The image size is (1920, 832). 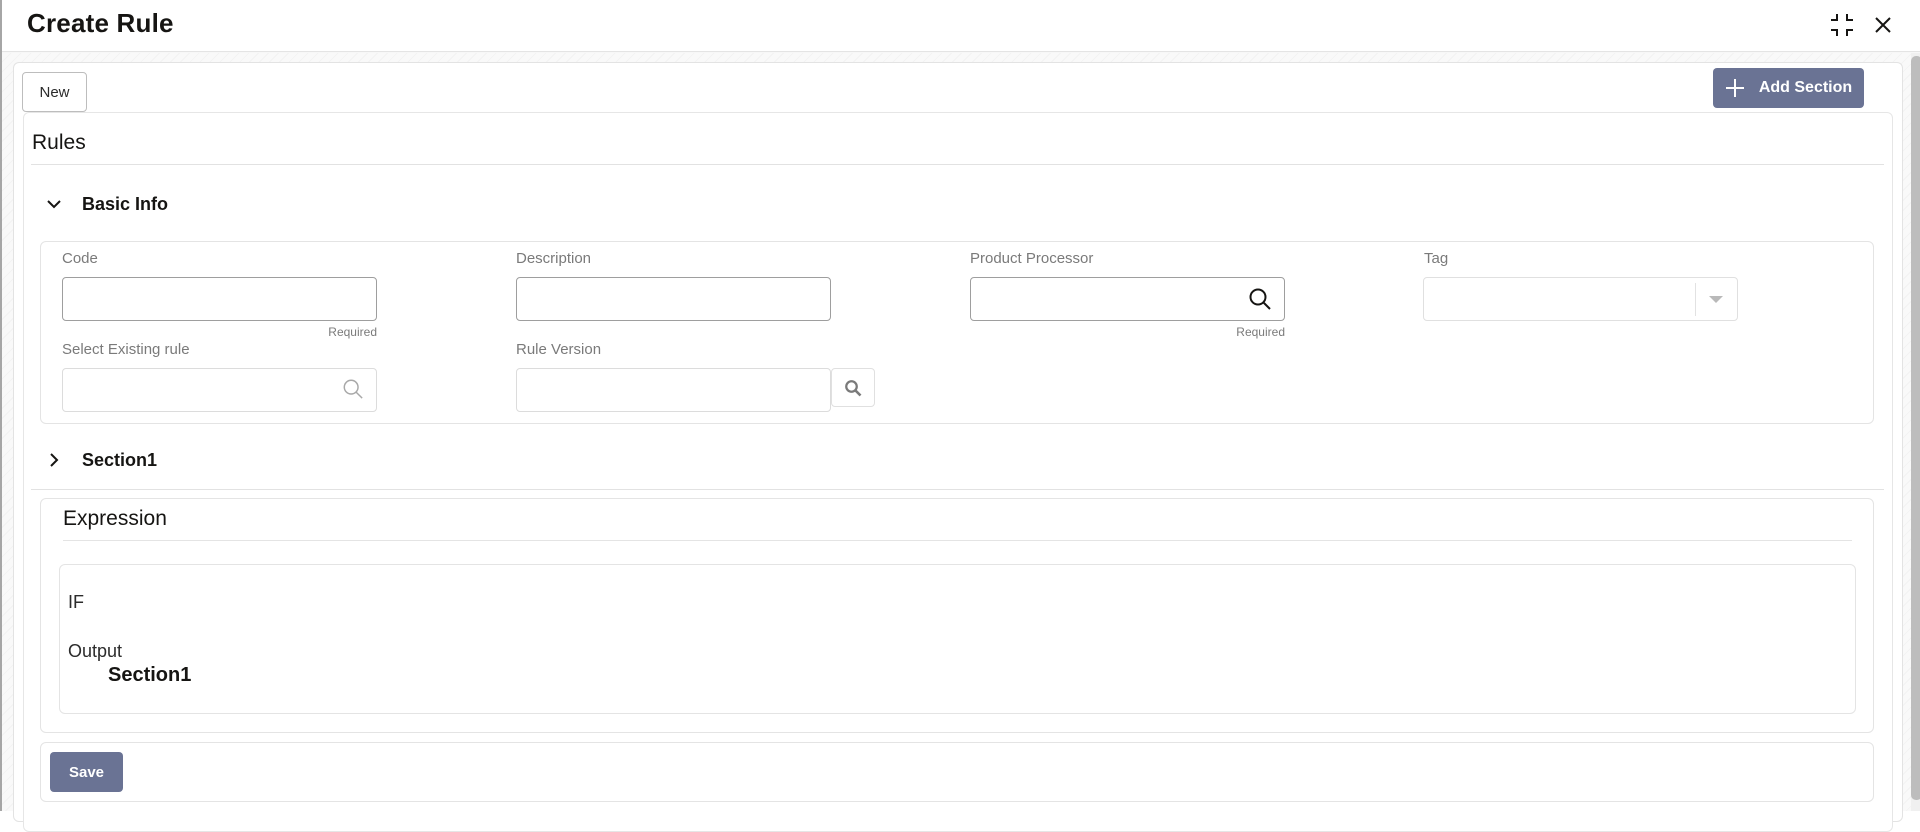 I want to click on rule-version-search-button, so click(x=853, y=387).